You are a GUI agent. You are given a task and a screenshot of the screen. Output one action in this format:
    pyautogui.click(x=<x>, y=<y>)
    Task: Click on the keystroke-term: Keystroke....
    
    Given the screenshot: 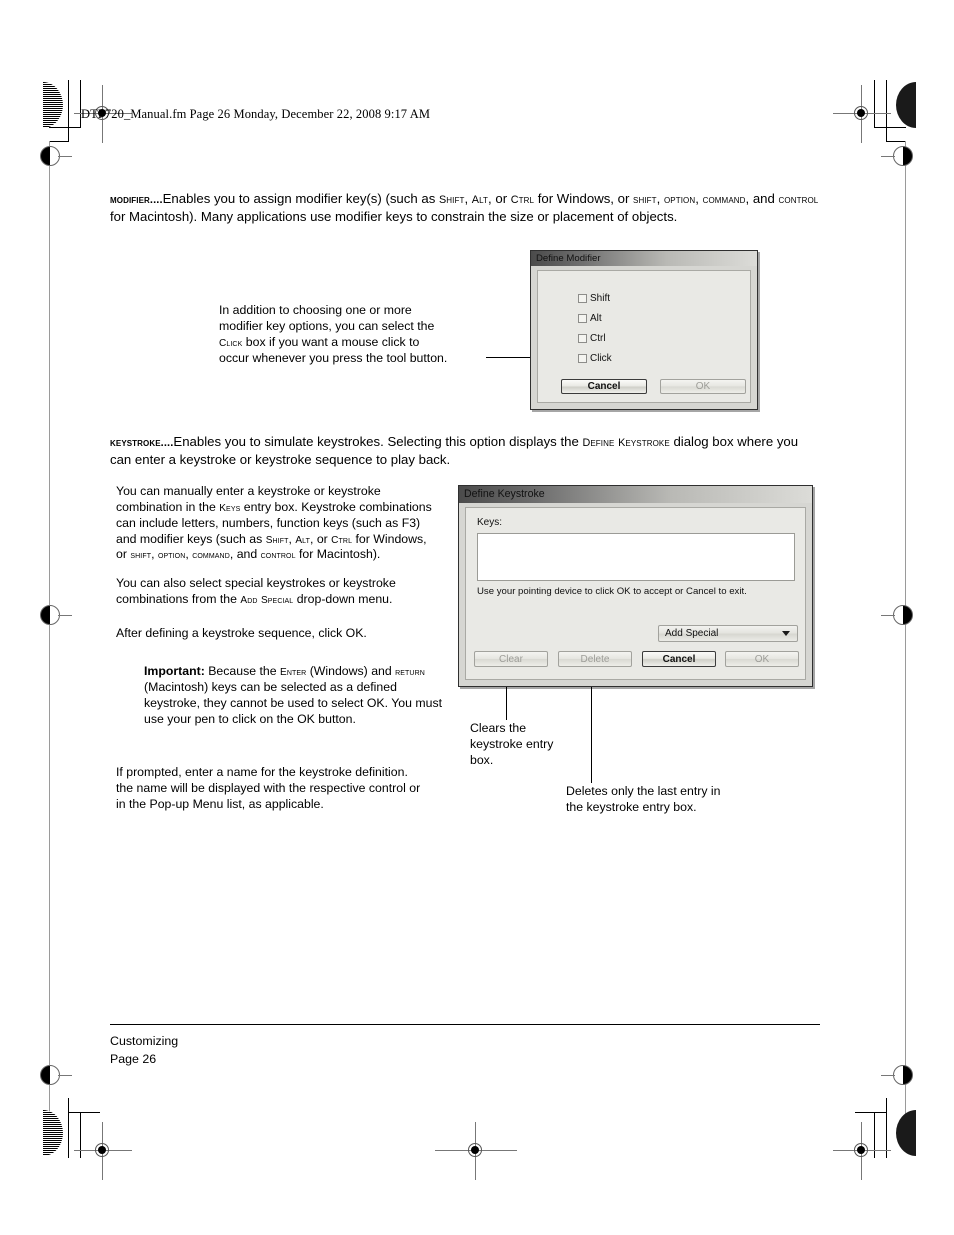 What is the action you would take?
    pyautogui.click(x=142, y=443)
    